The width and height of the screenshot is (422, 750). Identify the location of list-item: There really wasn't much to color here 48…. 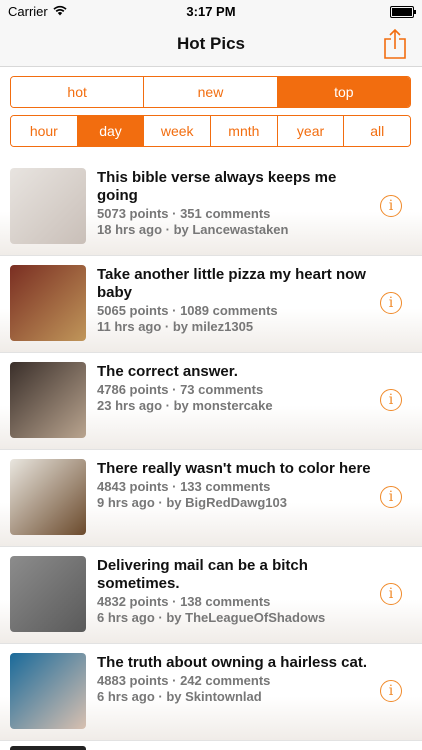
(211, 498).